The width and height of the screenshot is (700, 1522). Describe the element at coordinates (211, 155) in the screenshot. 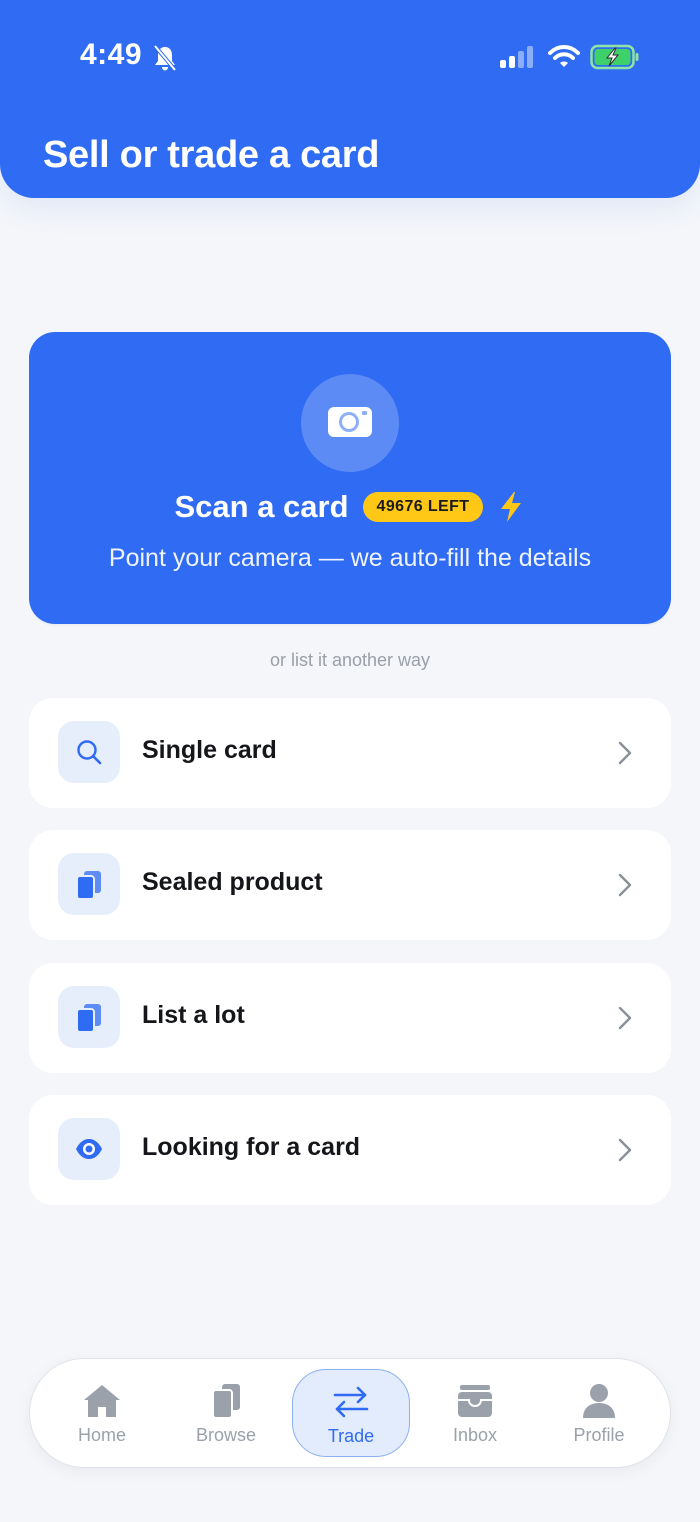

I see `page-title: Sell or trade a card` at that location.